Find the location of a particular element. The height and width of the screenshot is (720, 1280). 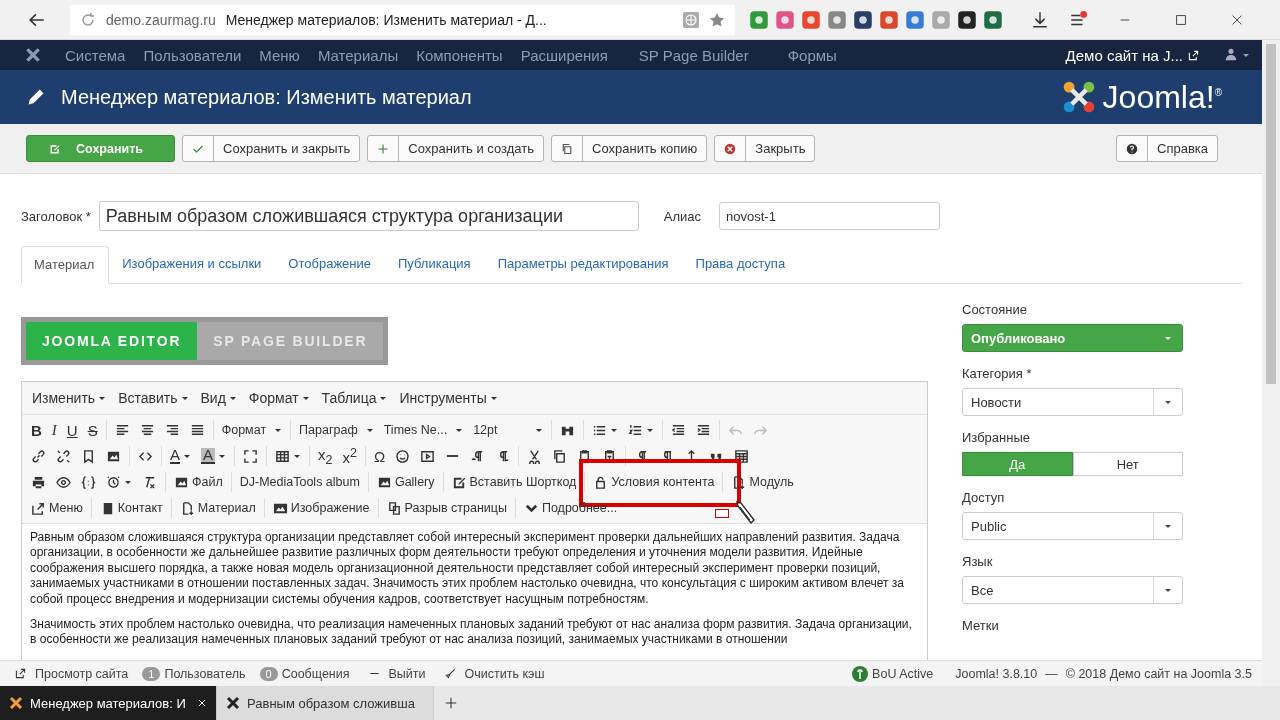

star-icon is located at coordinates (717, 19).